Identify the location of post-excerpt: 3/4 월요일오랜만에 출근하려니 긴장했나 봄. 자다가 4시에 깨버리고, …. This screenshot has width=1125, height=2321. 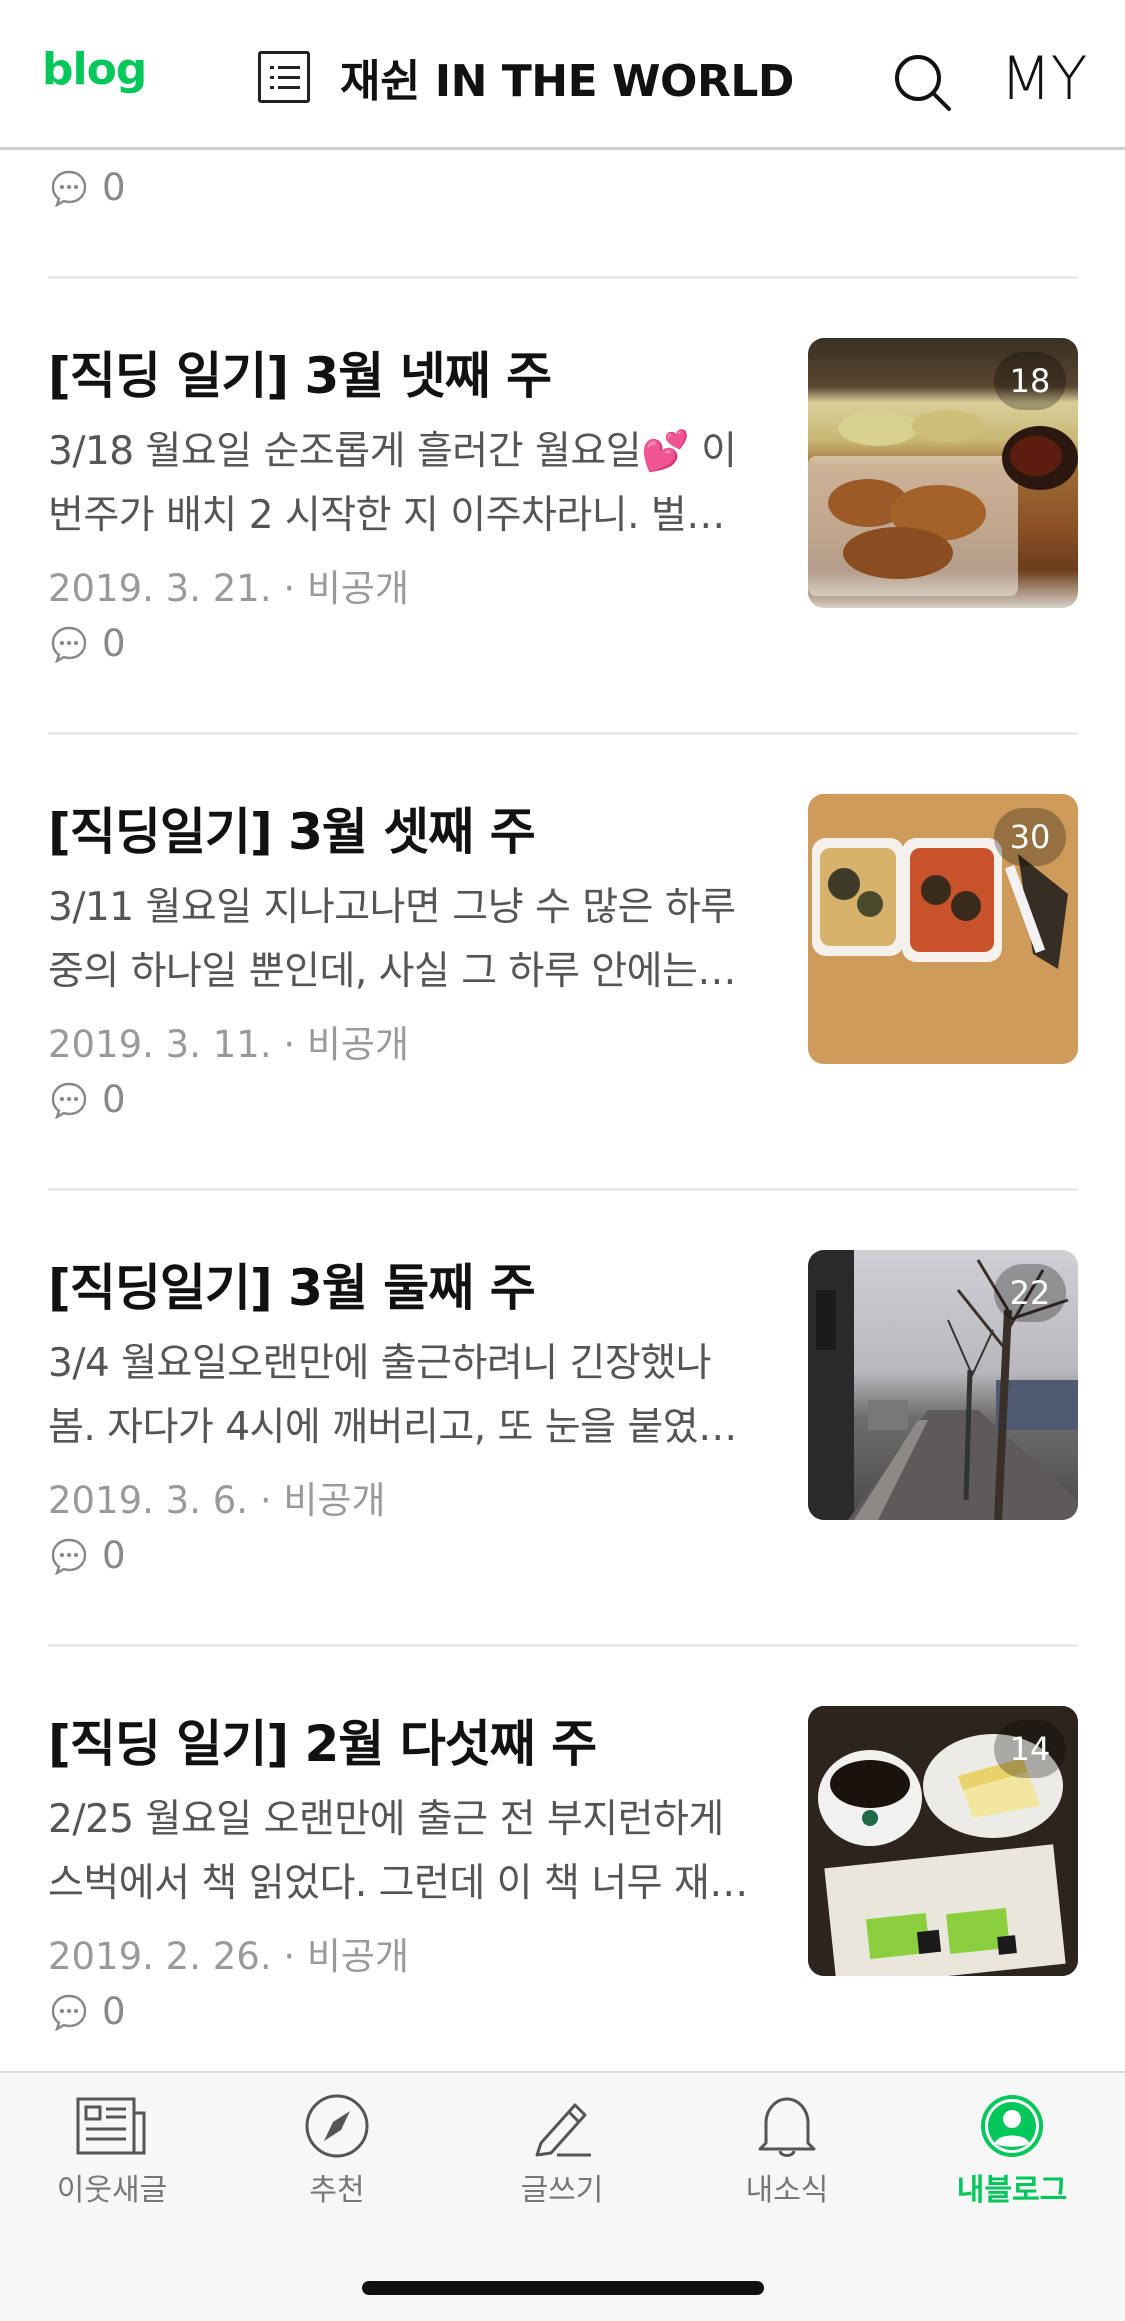
(408, 1396).